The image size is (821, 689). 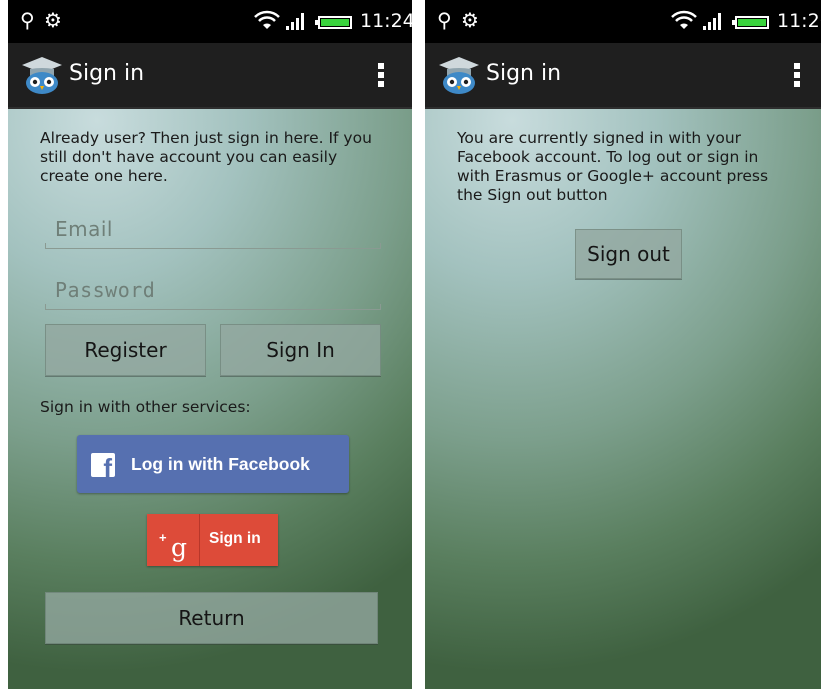 I want to click on status-bar: ⚲ ⚙ 11:24, so click(x=210, y=21).